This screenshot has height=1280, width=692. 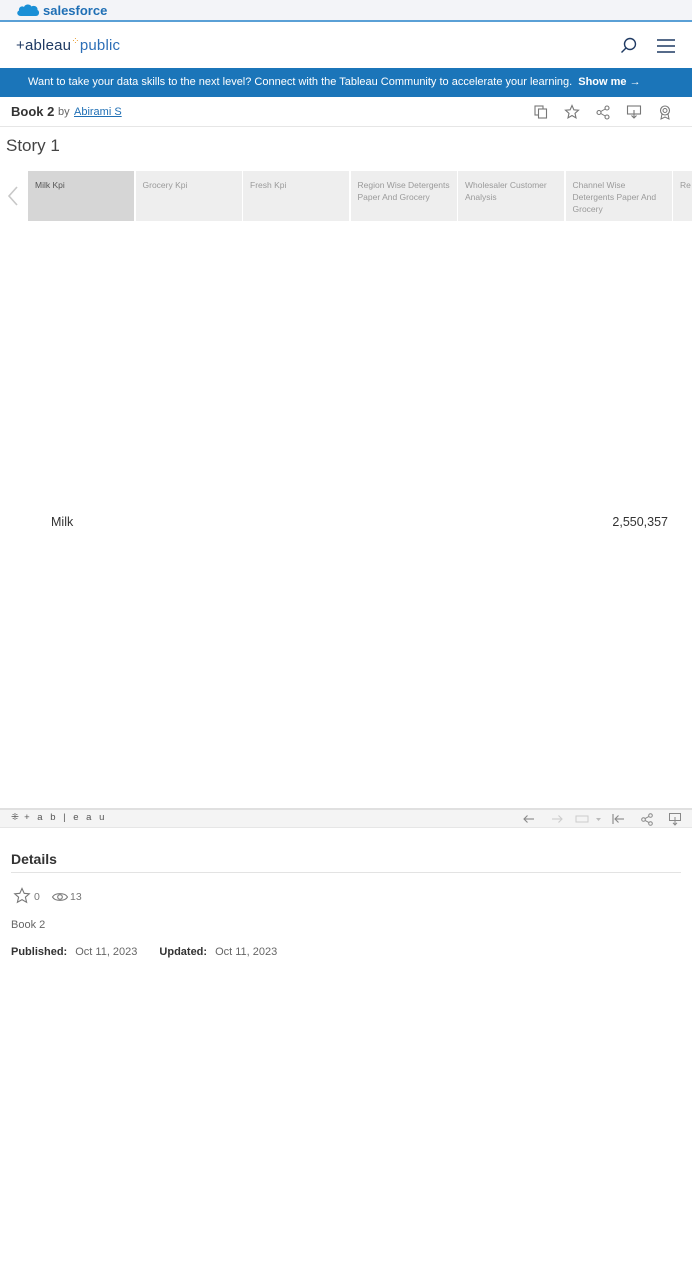 I want to click on story-tab-milk-kpi: Milk Kpi, so click(x=81, y=196).